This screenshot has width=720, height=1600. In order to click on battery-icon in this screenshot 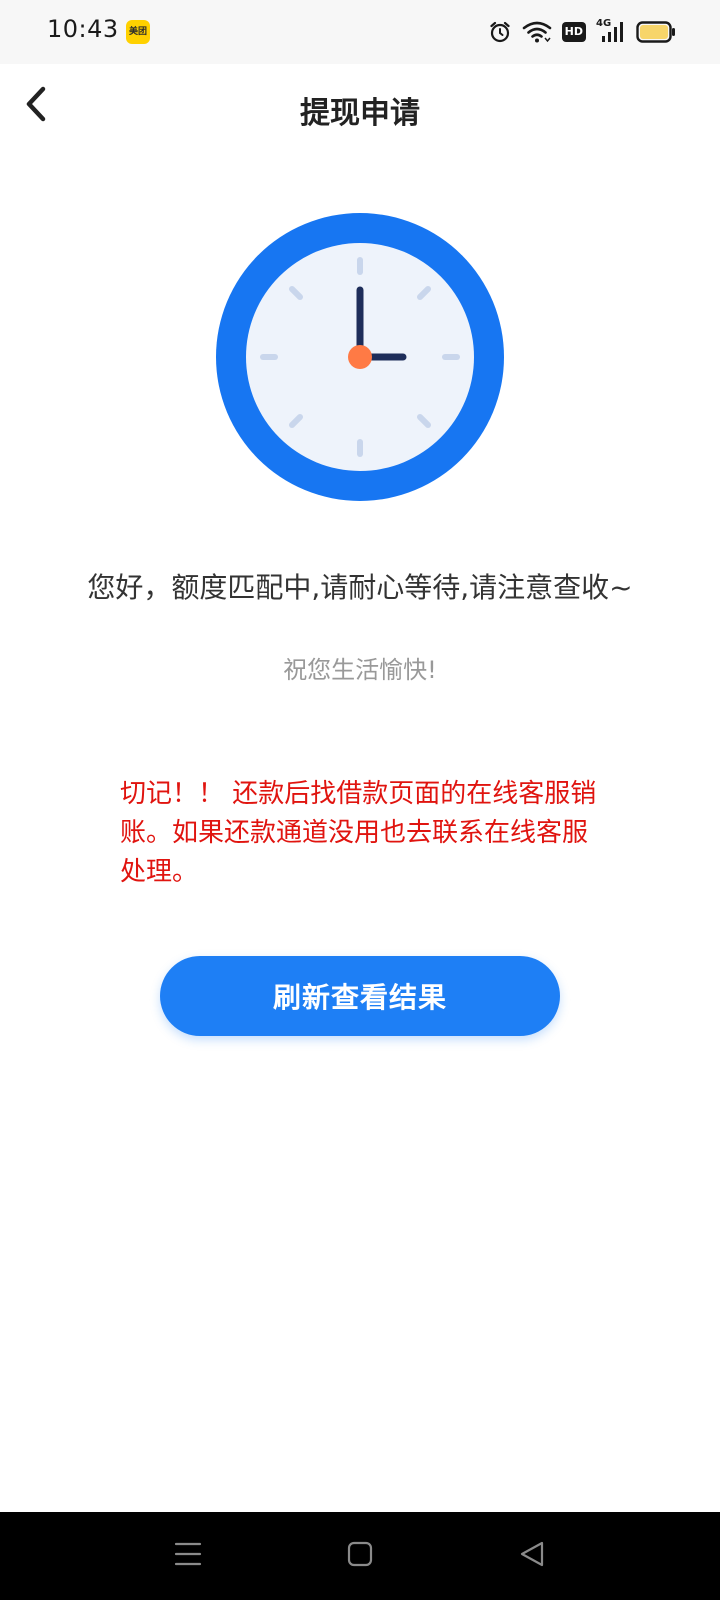, I will do `click(656, 32)`.